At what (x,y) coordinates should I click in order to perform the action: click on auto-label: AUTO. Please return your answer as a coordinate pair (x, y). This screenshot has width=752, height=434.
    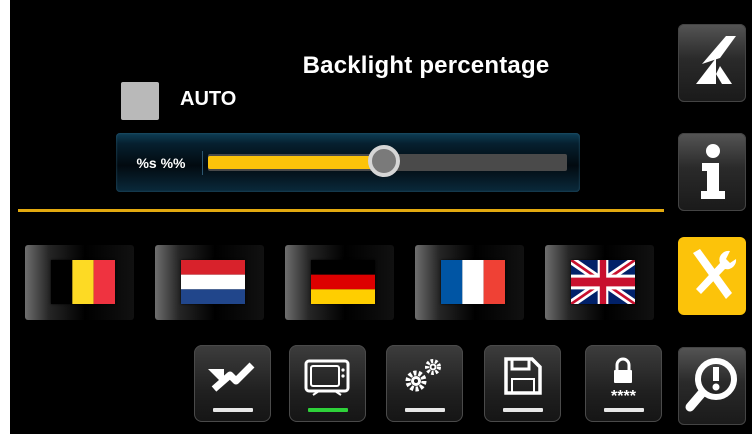
    Looking at the image, I should click on (208, 99).